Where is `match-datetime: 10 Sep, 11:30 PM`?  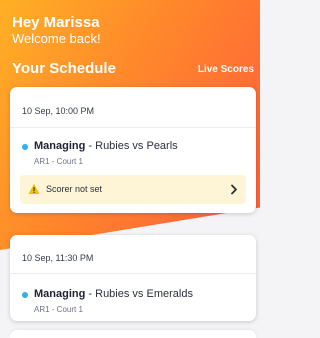 match-datetime: 10 Sep, 11:30 PM is located at coordinates (58, 258).